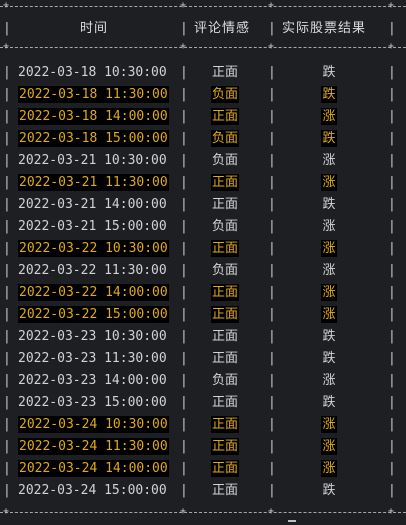 The image size is (406, 525). What do you see at coordinates (203, 249) in the screenshot?
I see `table-row: | 2022-03-22 10:30:00 | 正面 | 涨 |` at bounding box center [203, 249].